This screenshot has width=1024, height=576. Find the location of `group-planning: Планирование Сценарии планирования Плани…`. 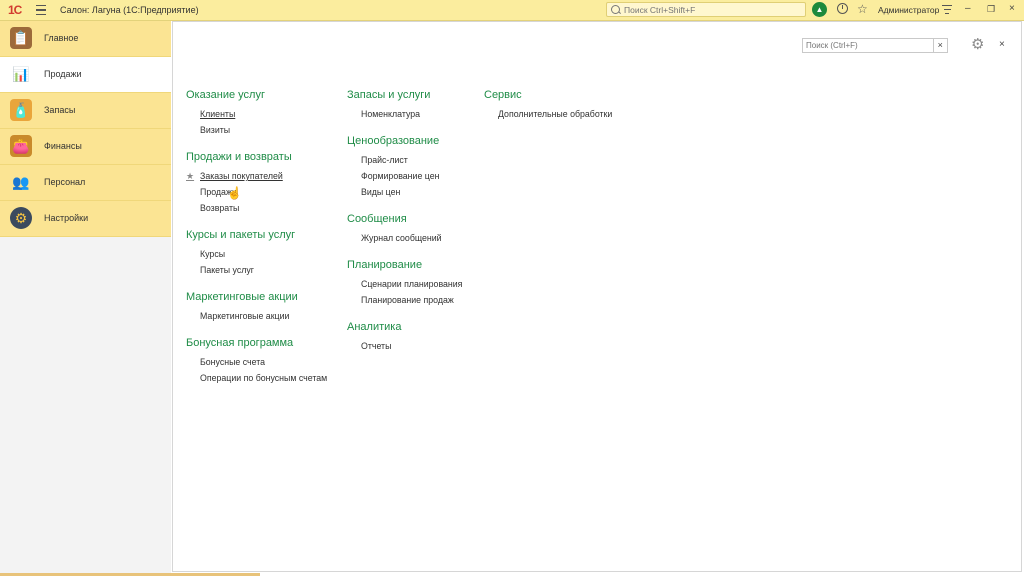

group-planning: Планирование Сценарии планирования Плани… is located at coordinates (404, 284).